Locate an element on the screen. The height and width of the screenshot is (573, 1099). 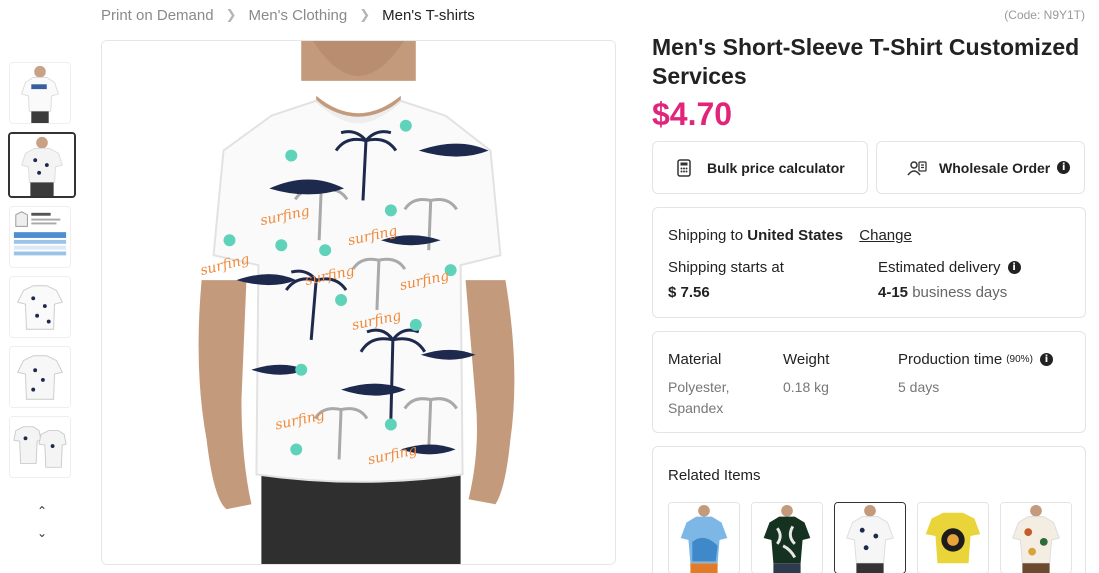
wholesale-order-label: Wholesale Order is located at coordinates (995, 167).